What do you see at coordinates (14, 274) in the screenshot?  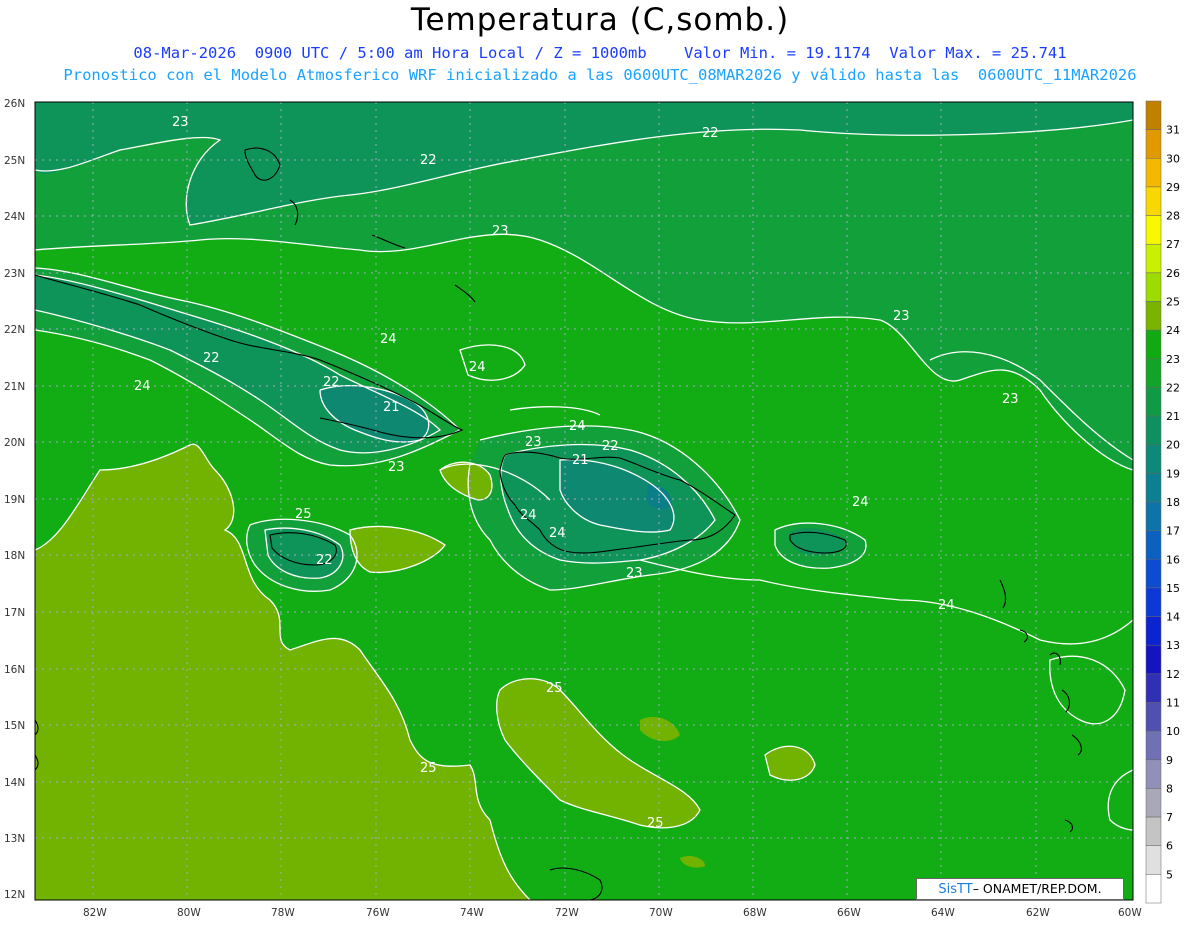 I see `lat-label: 23N` at bounding box center [14, 274].